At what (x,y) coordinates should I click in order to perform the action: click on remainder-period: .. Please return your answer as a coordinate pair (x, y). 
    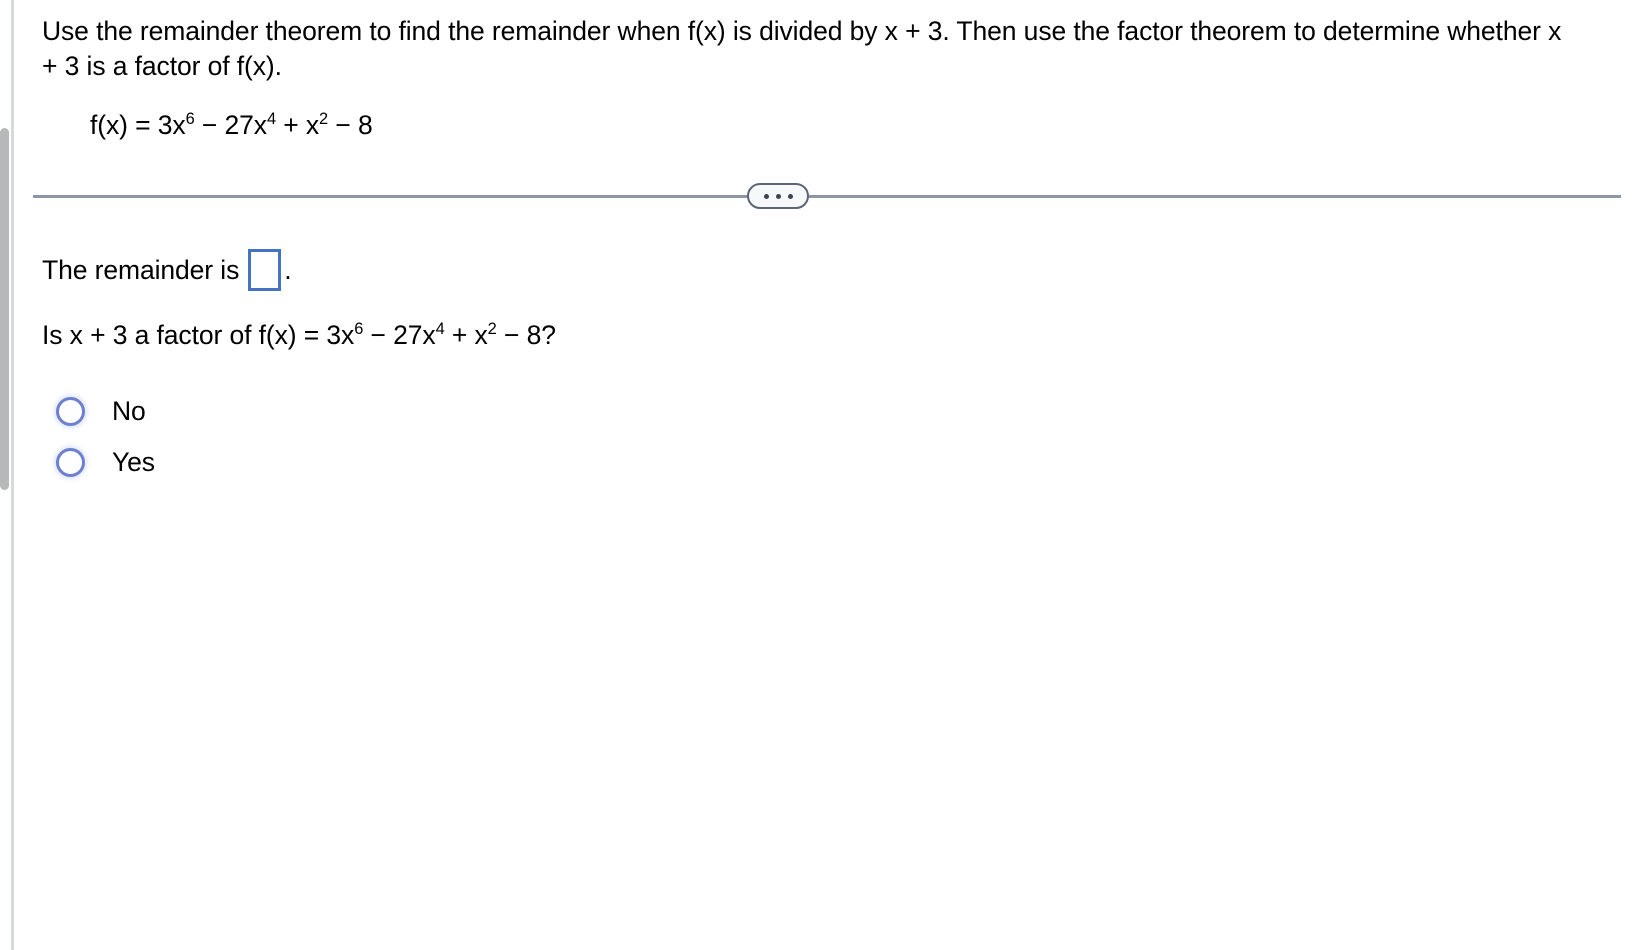
    Looking at the image, I should click on (288, 269).